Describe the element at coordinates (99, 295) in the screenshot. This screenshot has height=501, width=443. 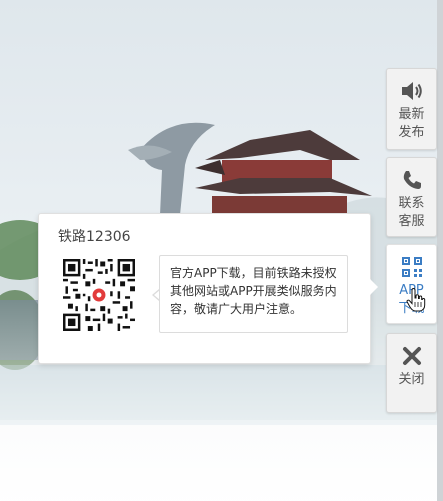
I see `qr-code-image` at that location.